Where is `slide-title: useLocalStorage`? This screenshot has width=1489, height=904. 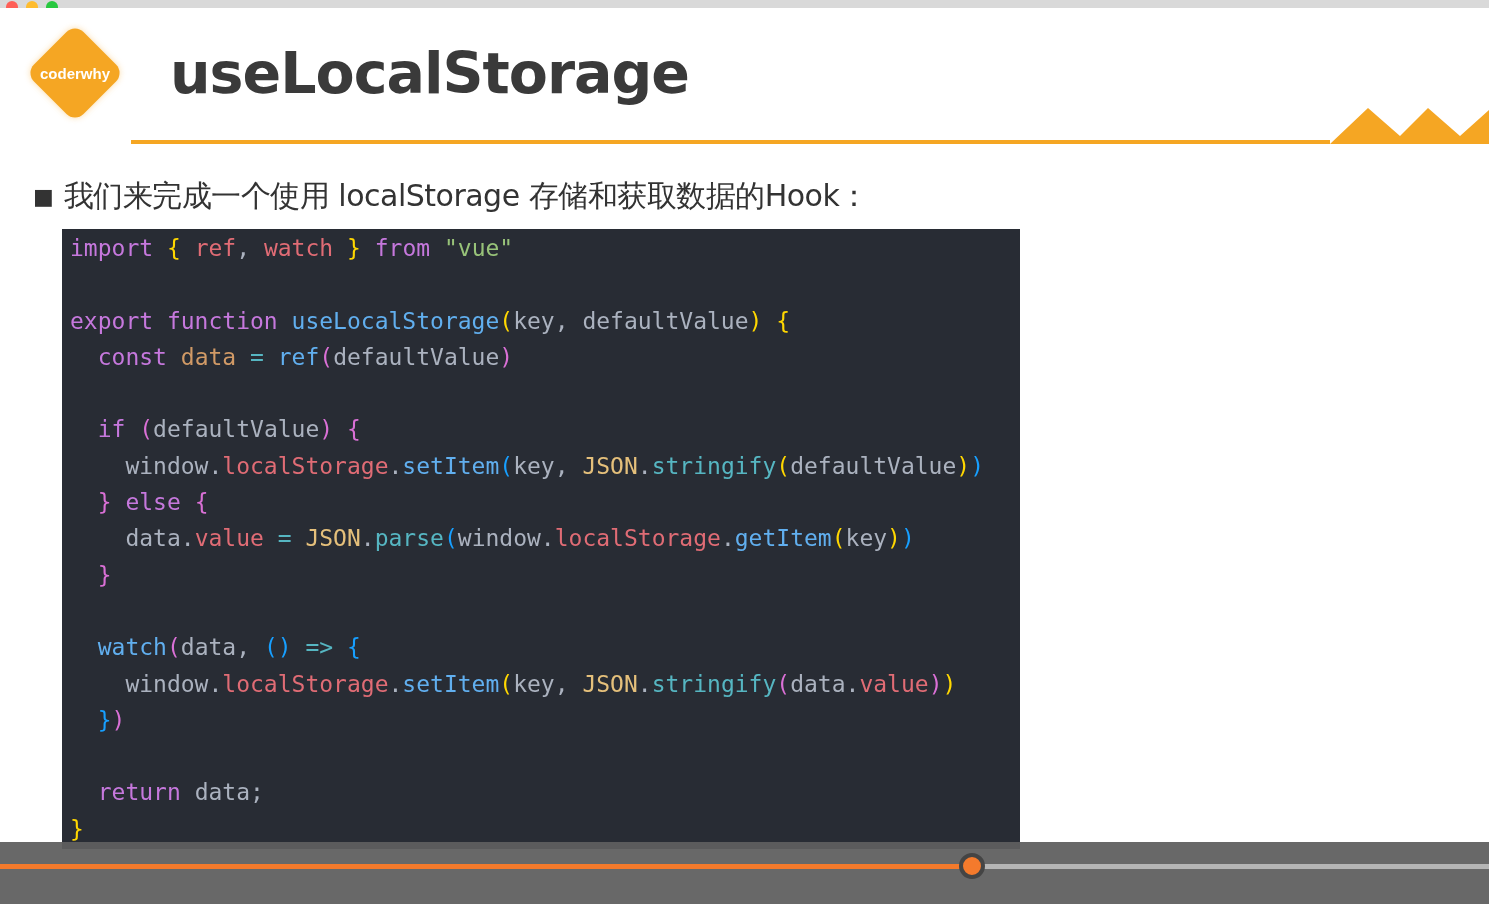
slide-title: useLocalStorage is located at coordinates (429, 73).